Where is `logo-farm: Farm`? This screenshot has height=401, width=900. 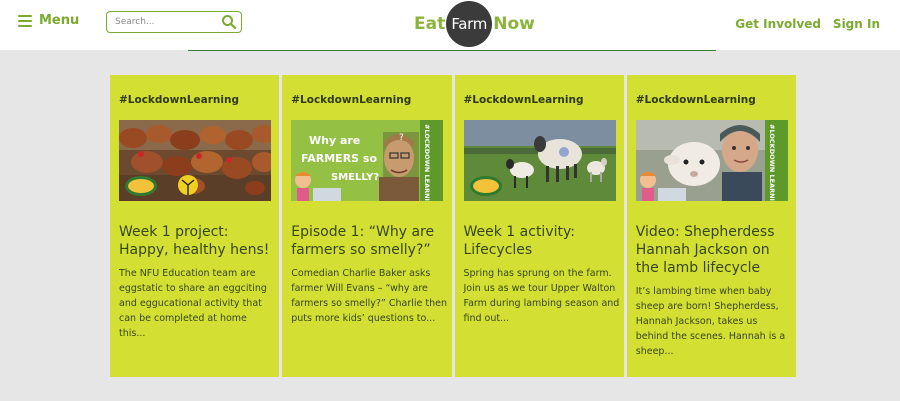 logo-farm: Farm is located at coordinates (469, 24).